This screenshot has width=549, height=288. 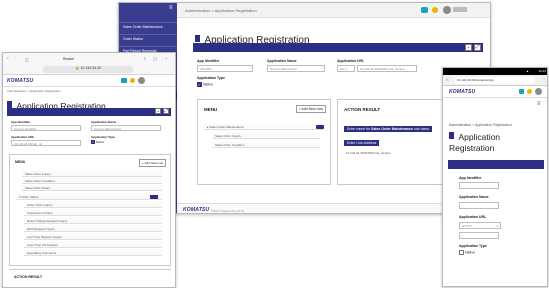 What do you see at coordinates (539, 104) in the screenshot?
I see `hamburger-icon: ≡` at bounding box center [539, 104].